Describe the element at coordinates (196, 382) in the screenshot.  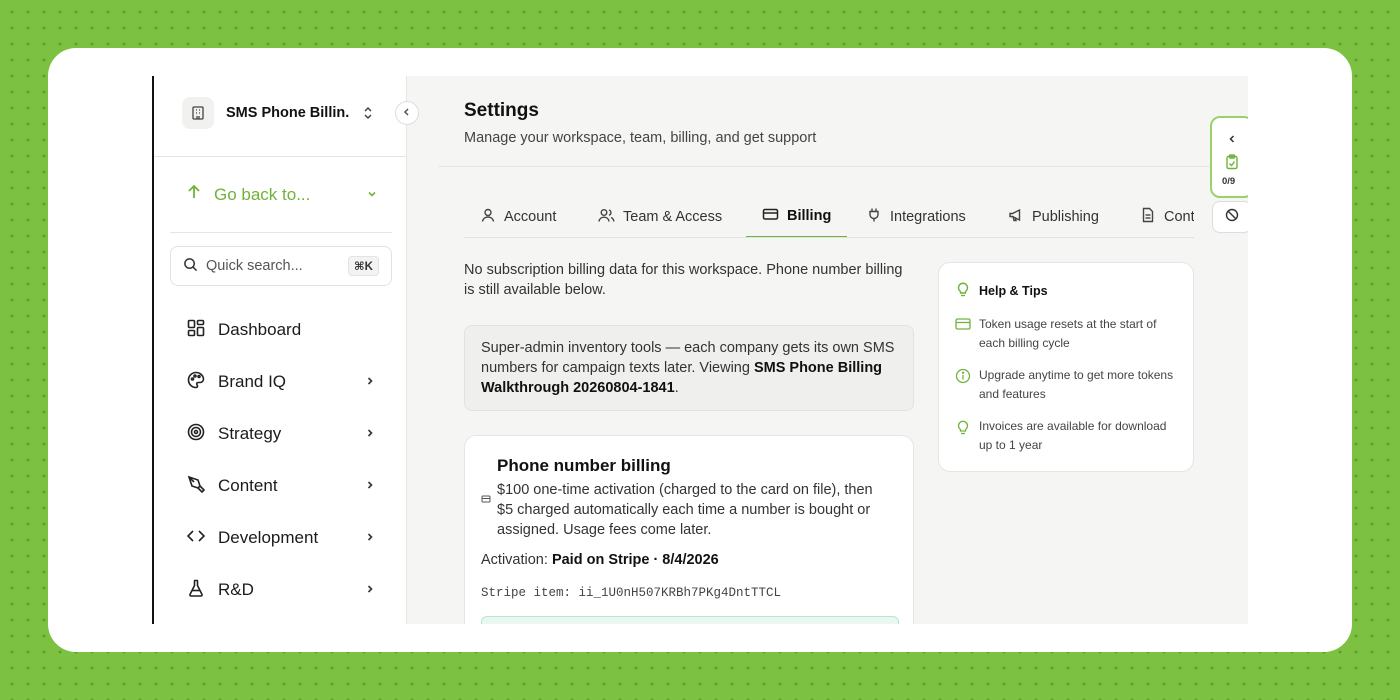
I see `palette-icon` at that location.